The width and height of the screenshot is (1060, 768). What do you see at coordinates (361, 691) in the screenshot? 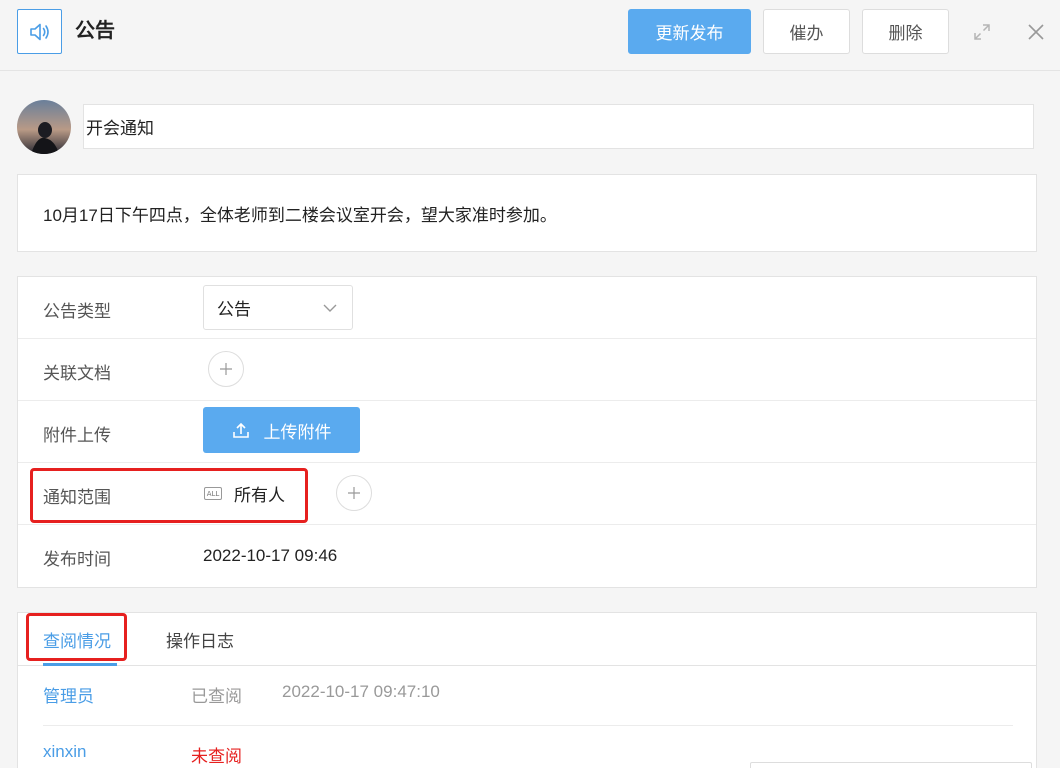
I see `read-time: 2022-10-17 09:47:10` at bounding box center [361, 691].